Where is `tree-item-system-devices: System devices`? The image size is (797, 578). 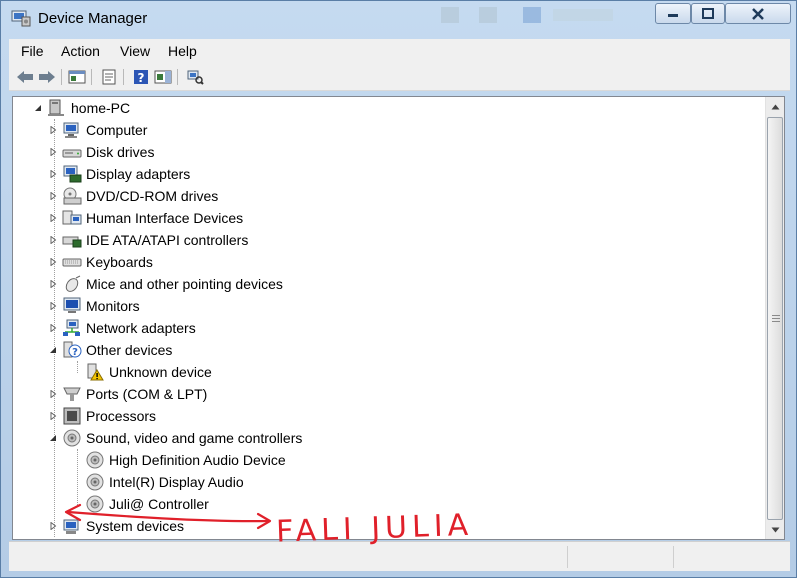
tree-item-system-devices: System devices is located at coordinates (116, 526).